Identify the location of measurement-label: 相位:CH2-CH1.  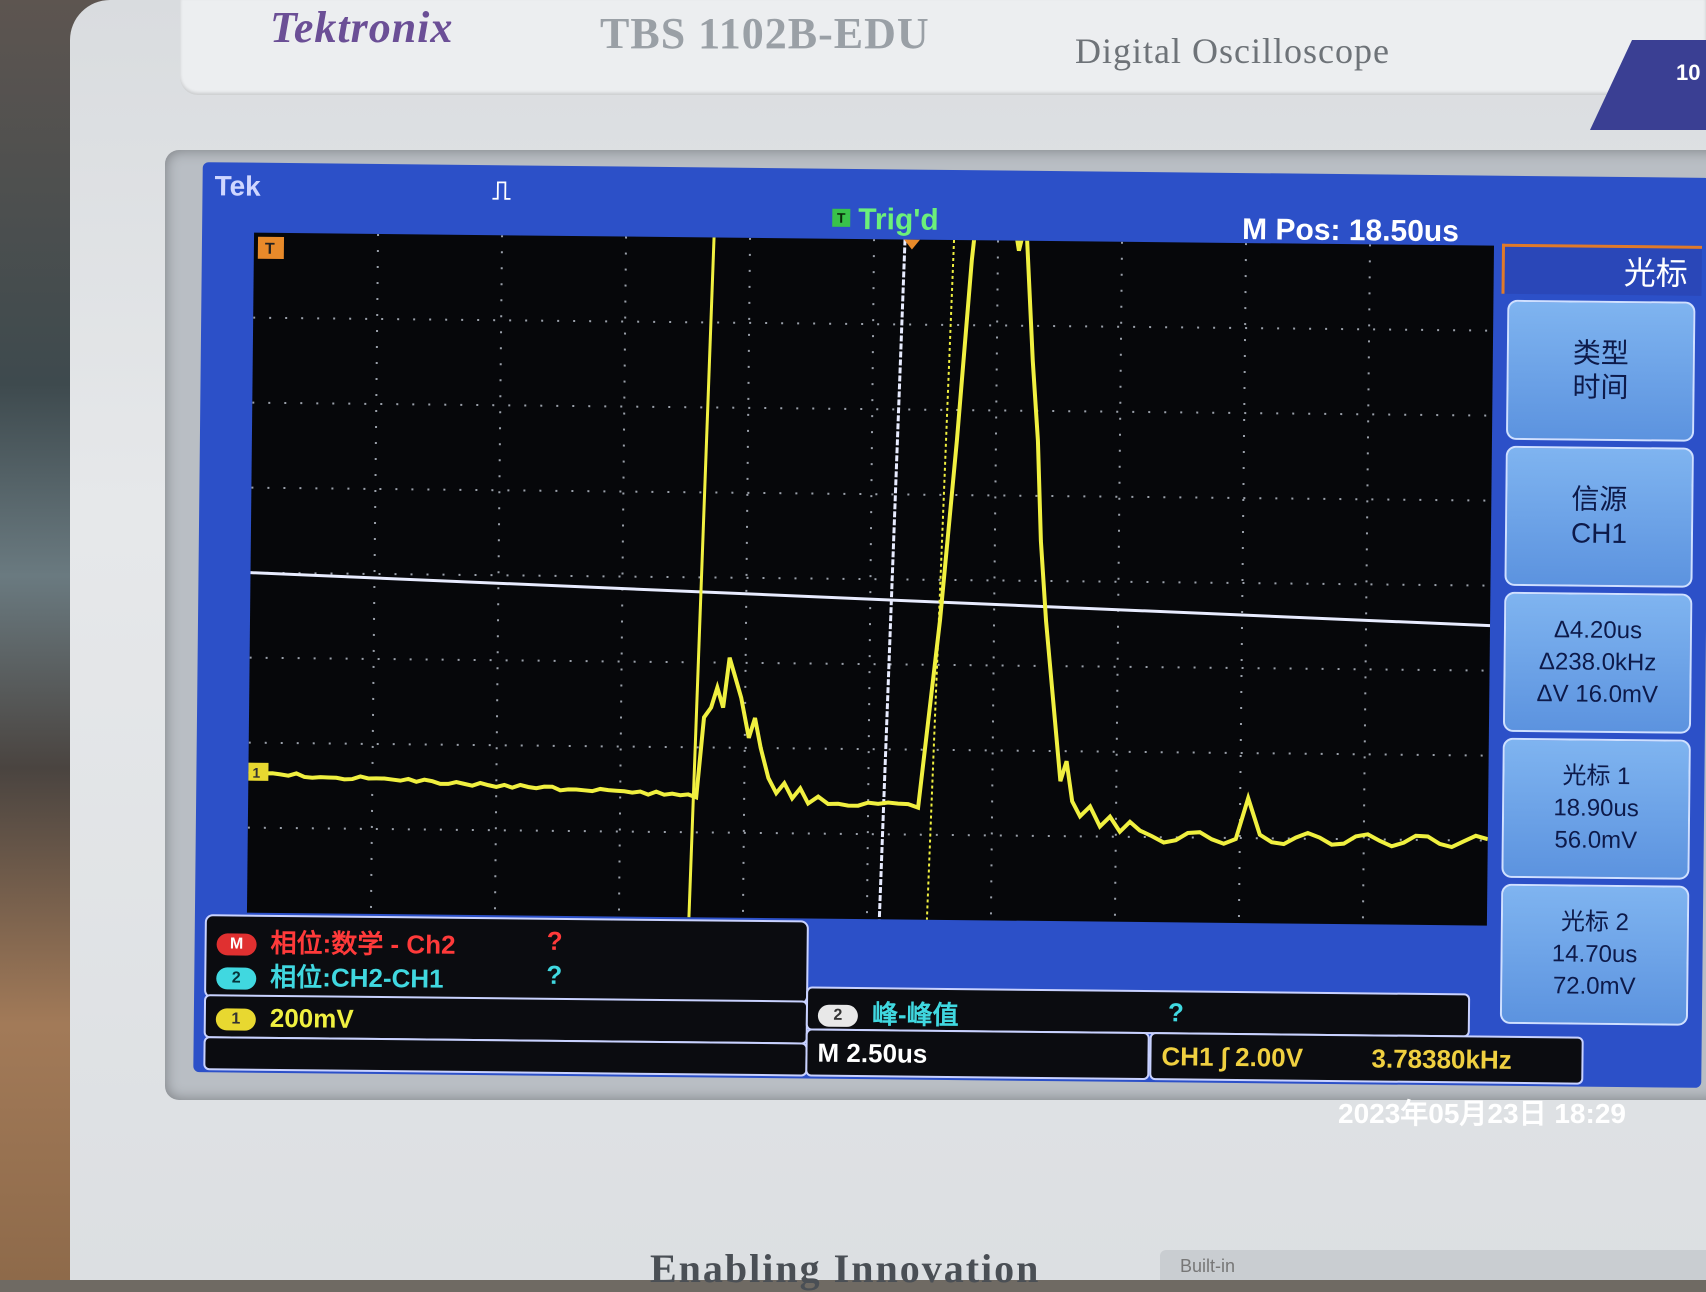
(357, 978).